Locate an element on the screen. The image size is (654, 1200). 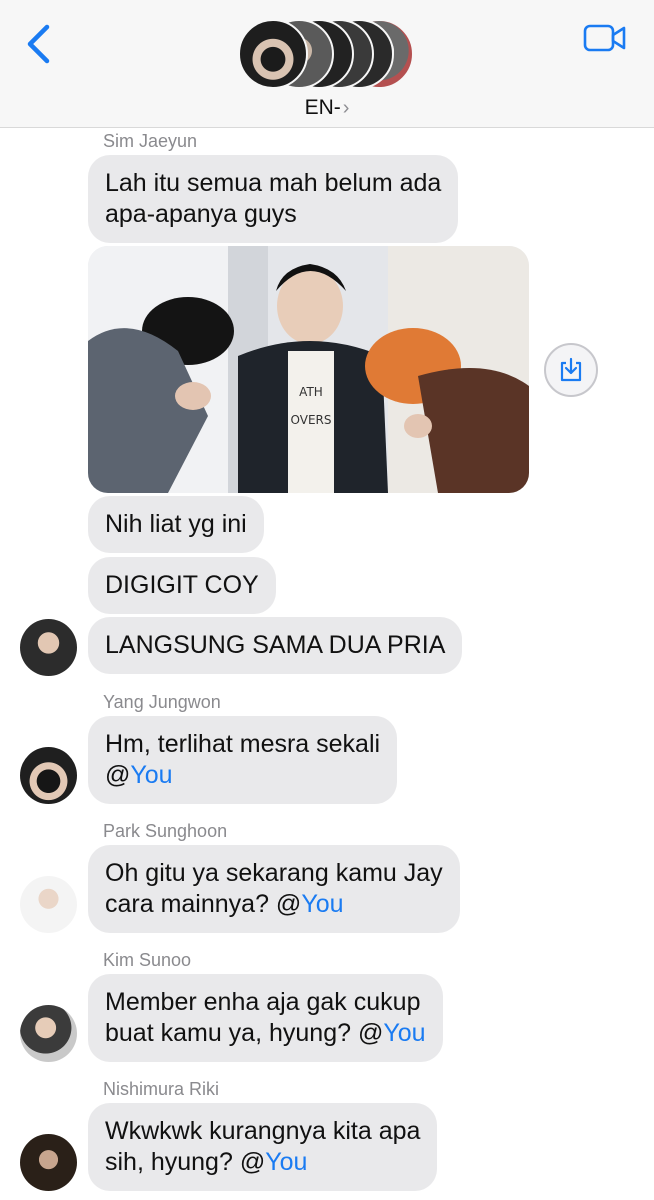
message-text: @ is located at coordinates (118, 775).